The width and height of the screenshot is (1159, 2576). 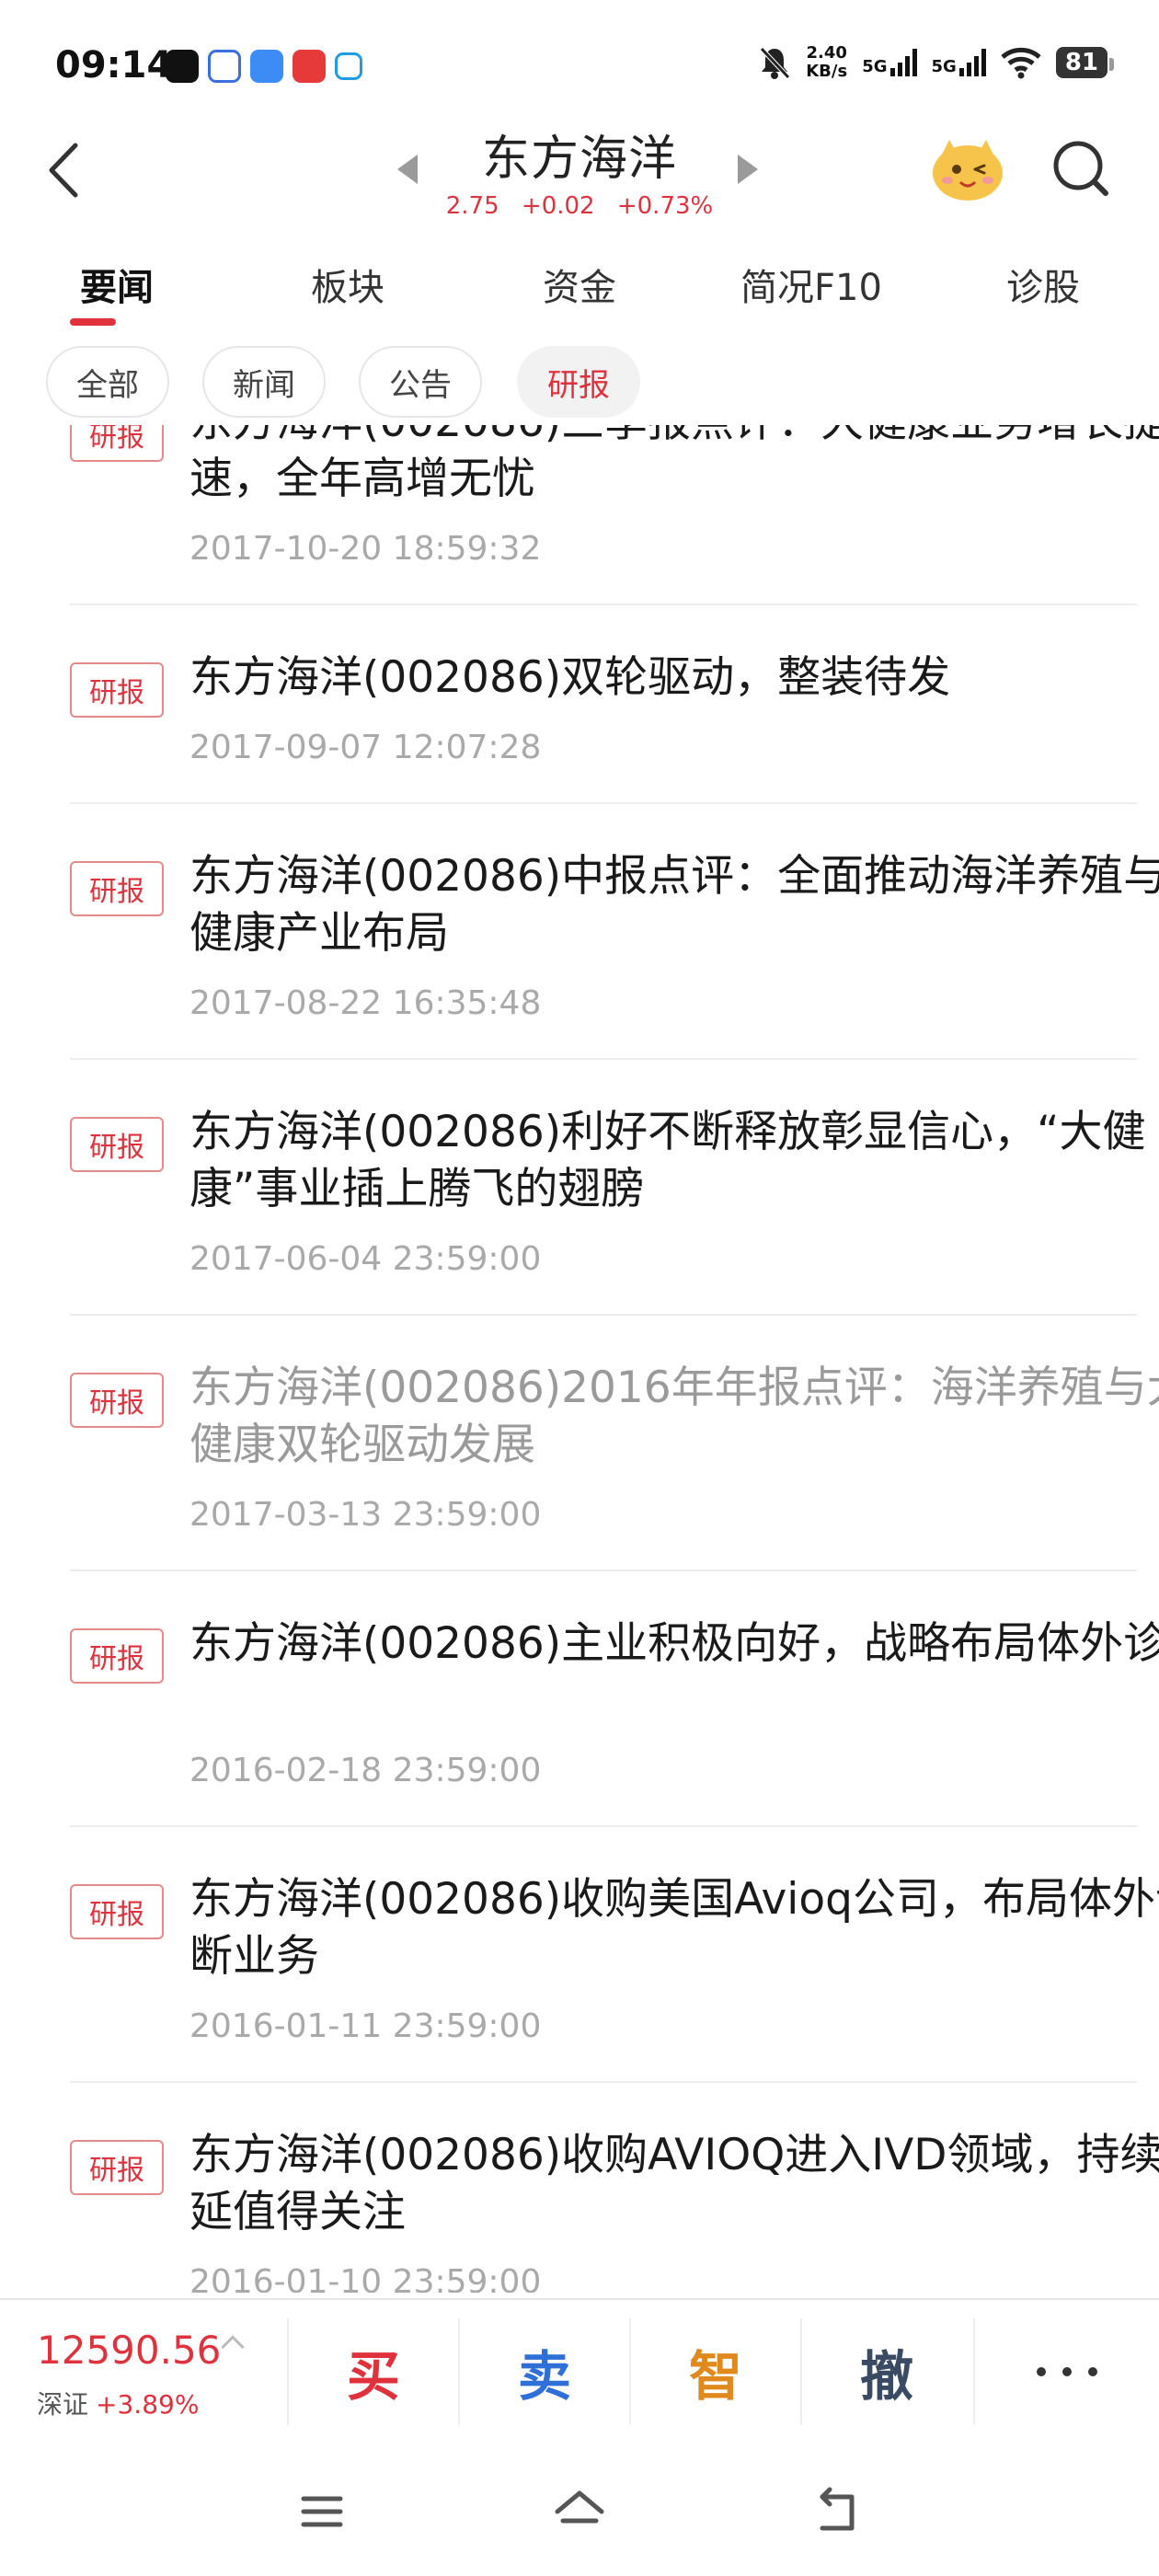 I want to click on signal-indicator-2: 5G, so click(x=959, y=62).